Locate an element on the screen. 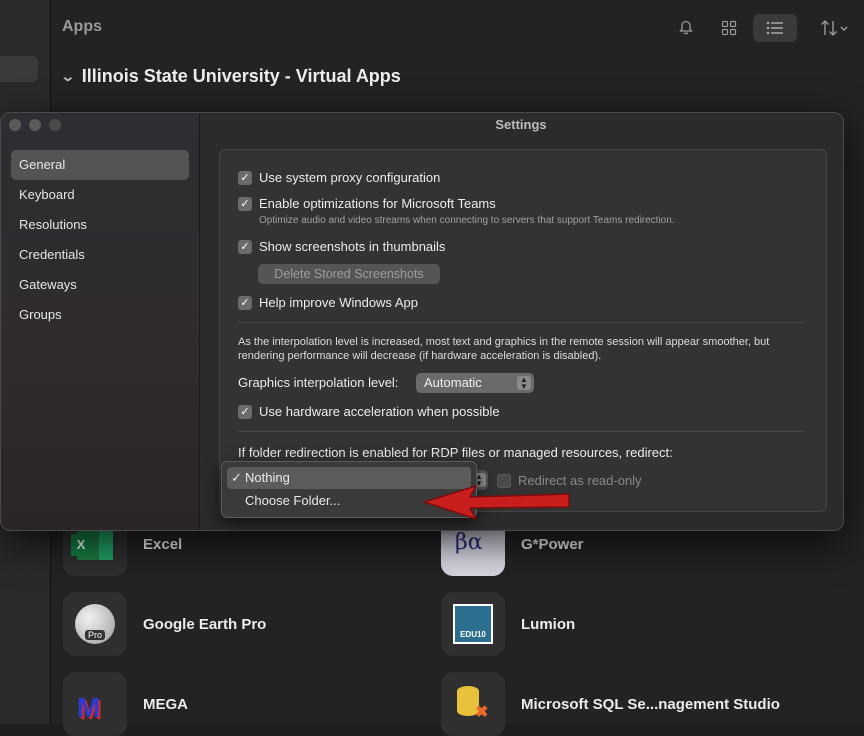 The width and height of the screenshot is (864, 736). show-screenshots-checkbox: ✓ Show screenshots in thumbnails is located at coordinates (341, 246).